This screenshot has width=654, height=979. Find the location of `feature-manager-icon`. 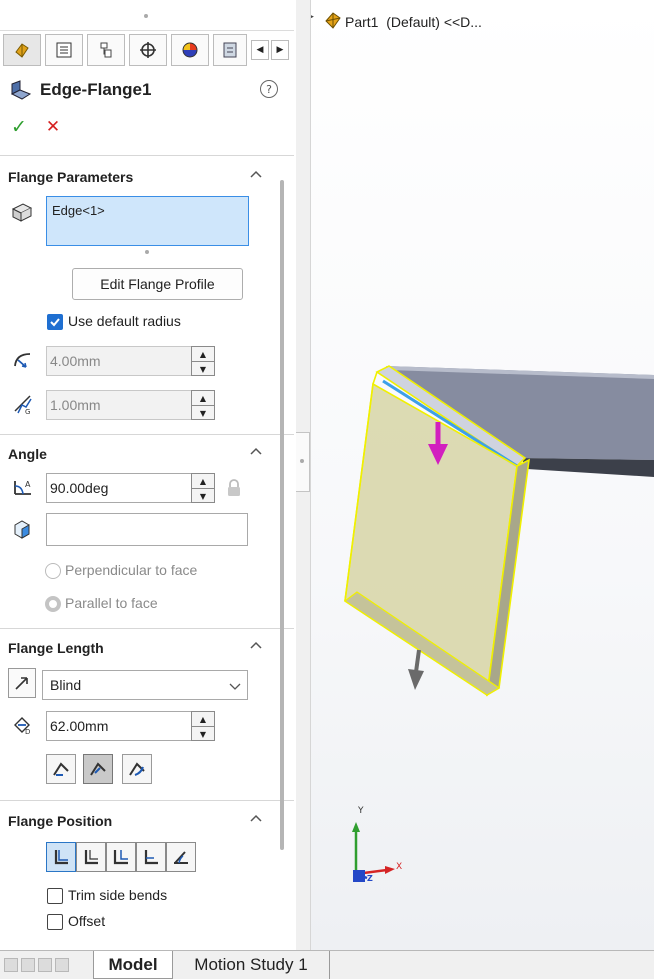

feature-manager-icon is located at coordinates (22, 50).